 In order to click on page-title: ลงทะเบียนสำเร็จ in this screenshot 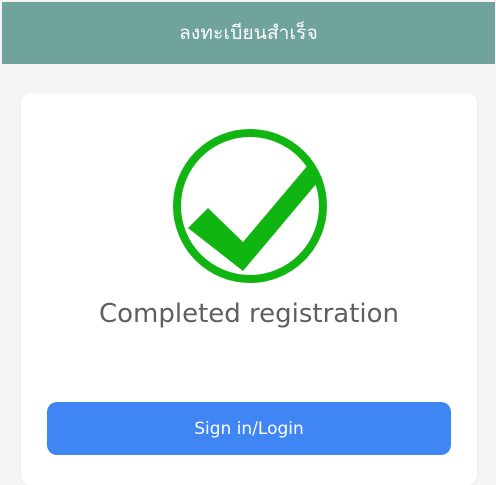, I will do `click(248, 33)`.